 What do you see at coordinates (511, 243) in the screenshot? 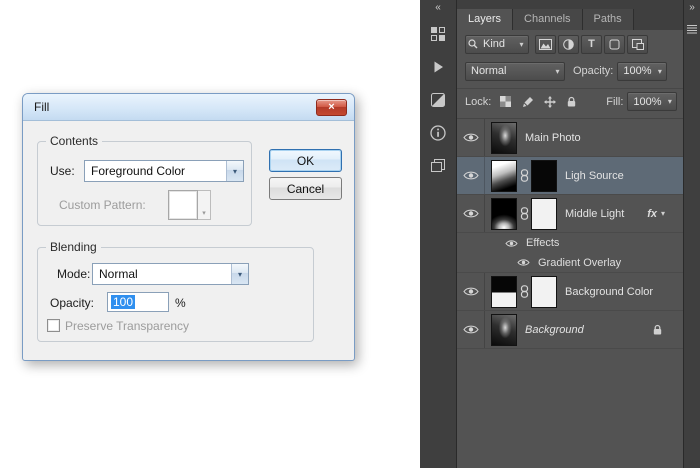
I see `effects-eye-icon` at bounding box center [511, 243].